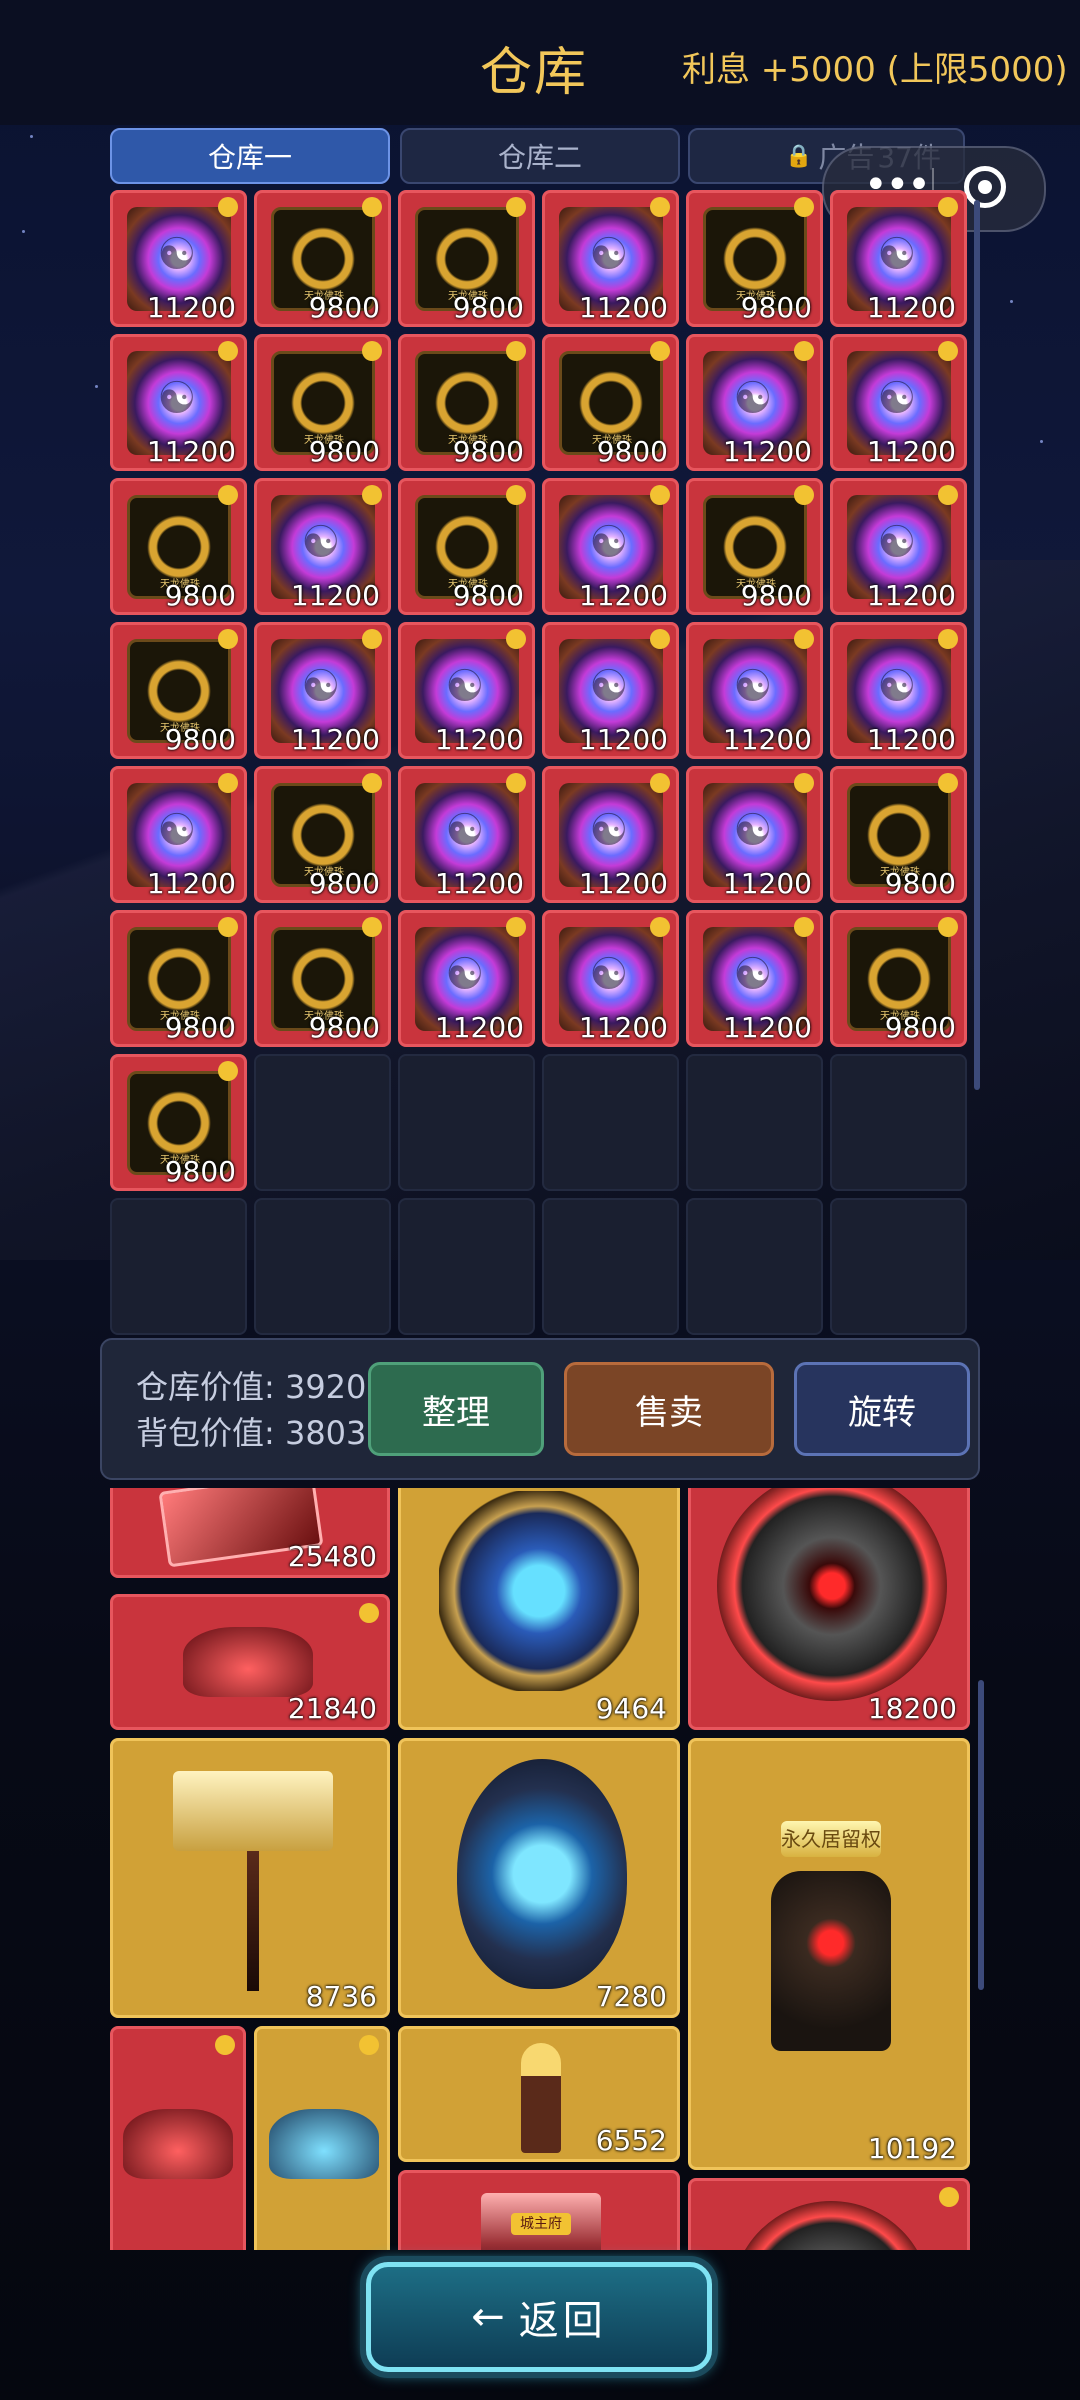  What do you see at coordinates (539, 1878) in the screenshot?
I see `bag-item-tech-egg: 7280` at bounding box center [539, 1878].